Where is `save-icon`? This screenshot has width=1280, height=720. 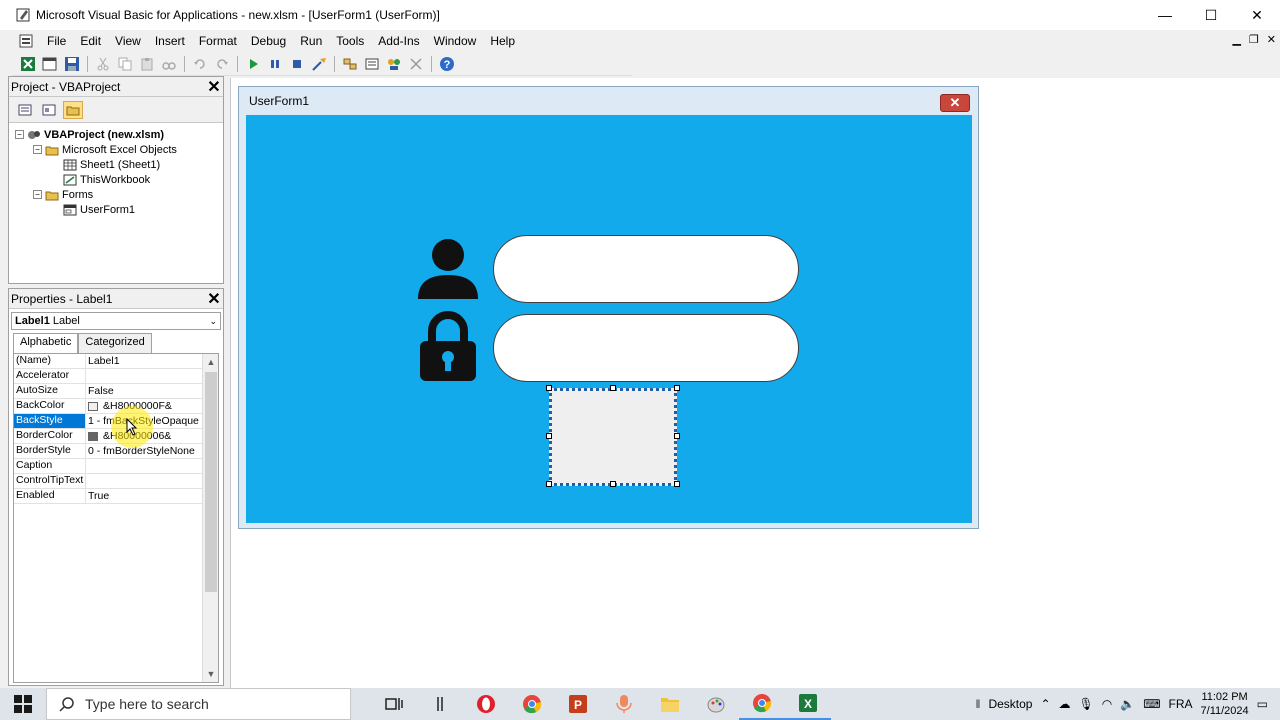
save-icon is located at coordinates (72, 64).